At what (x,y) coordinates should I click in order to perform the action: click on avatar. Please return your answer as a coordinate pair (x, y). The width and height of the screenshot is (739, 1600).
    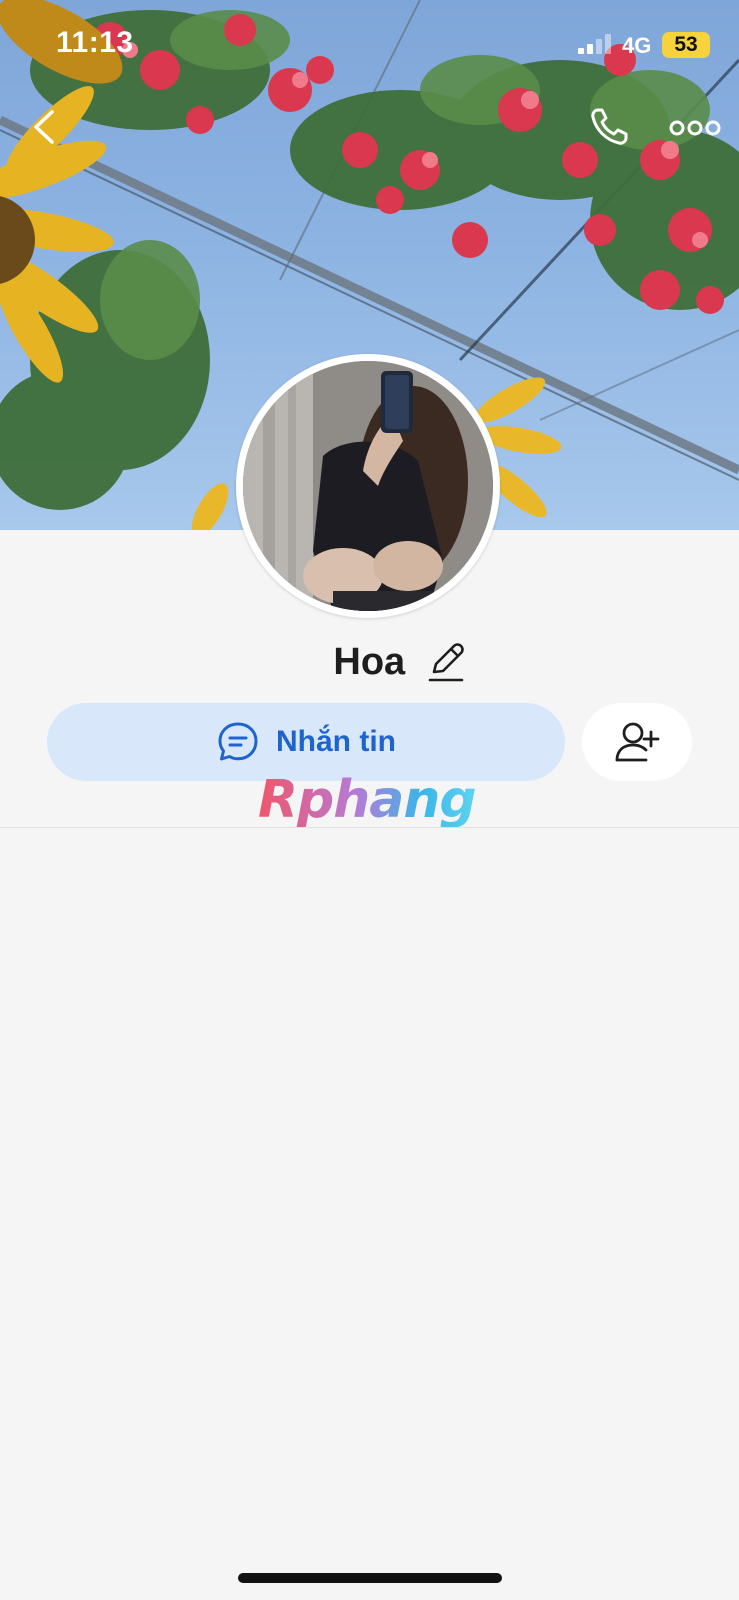
    Looking at the image, I should click on (368, 486).